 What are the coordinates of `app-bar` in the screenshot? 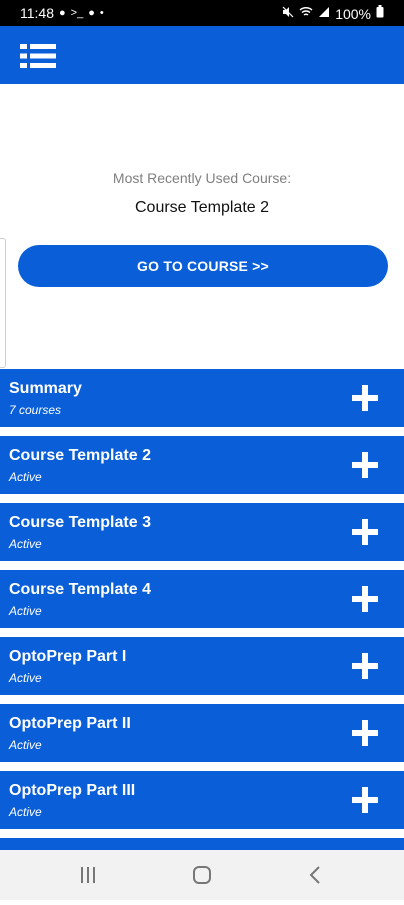 It's located at (202, 55).